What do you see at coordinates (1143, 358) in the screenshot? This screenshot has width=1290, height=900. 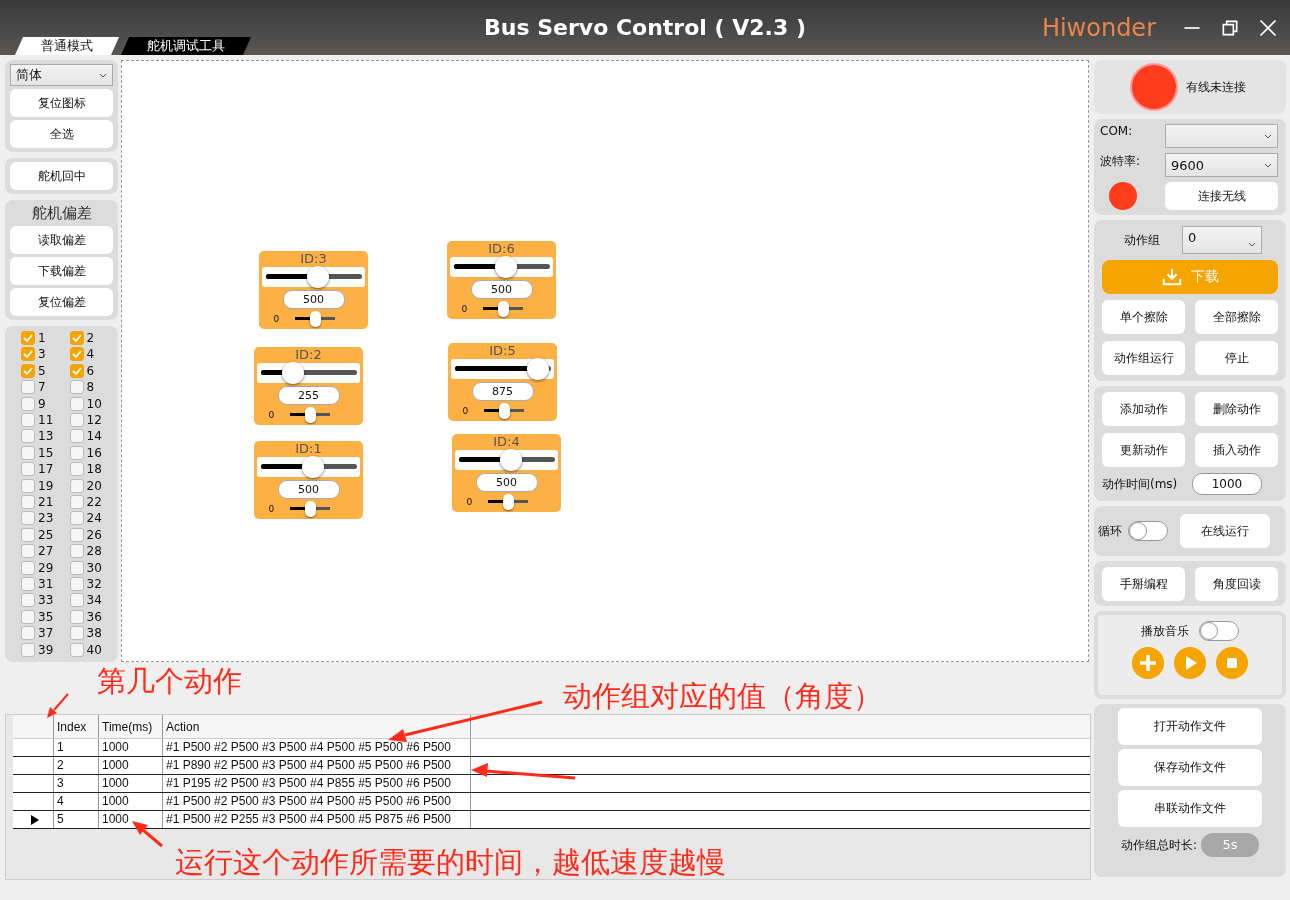 I see `button: 动作组运行` at bounding box center [1143, 358].